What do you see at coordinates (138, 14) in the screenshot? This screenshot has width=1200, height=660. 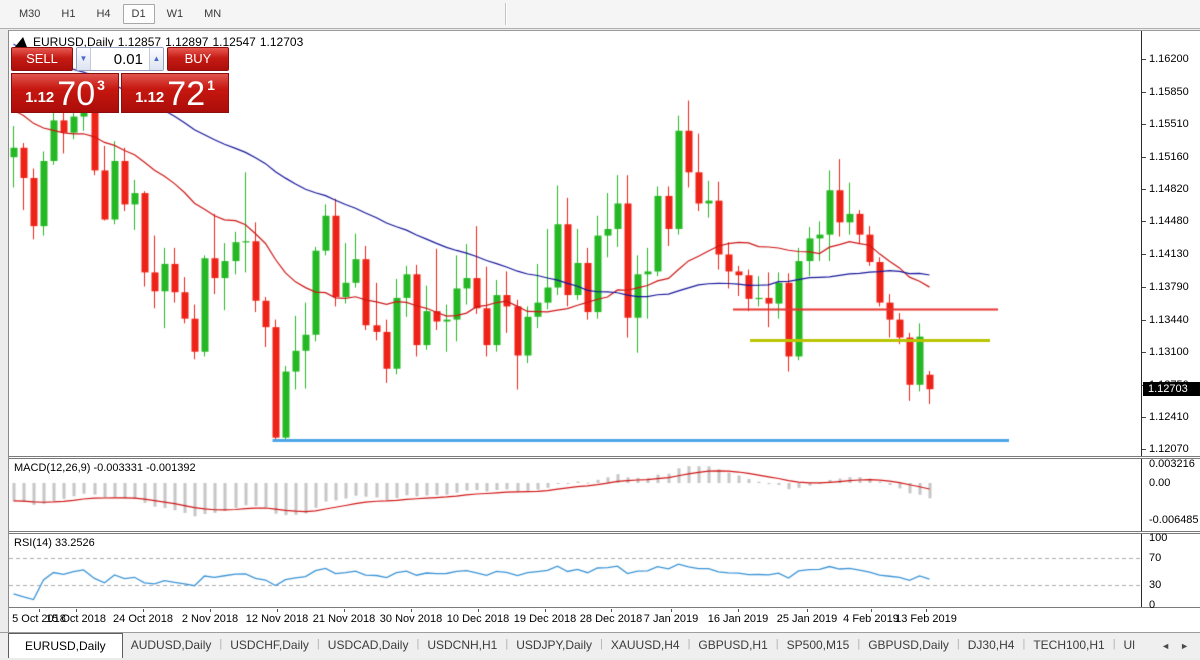 I see `timeframe-button-d1: D1` at bounding box center [138, 14].